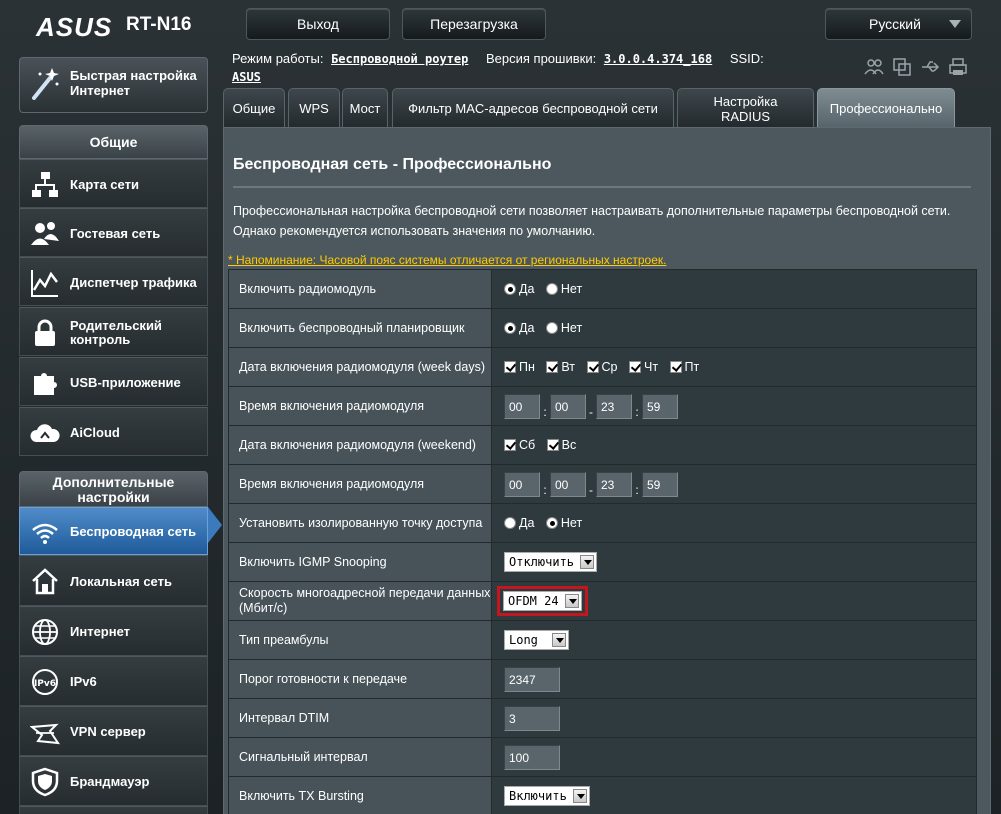 The image size is (1001, 814). I want to click on nav-vpn-server: VPN сервер, so click(113, 731).